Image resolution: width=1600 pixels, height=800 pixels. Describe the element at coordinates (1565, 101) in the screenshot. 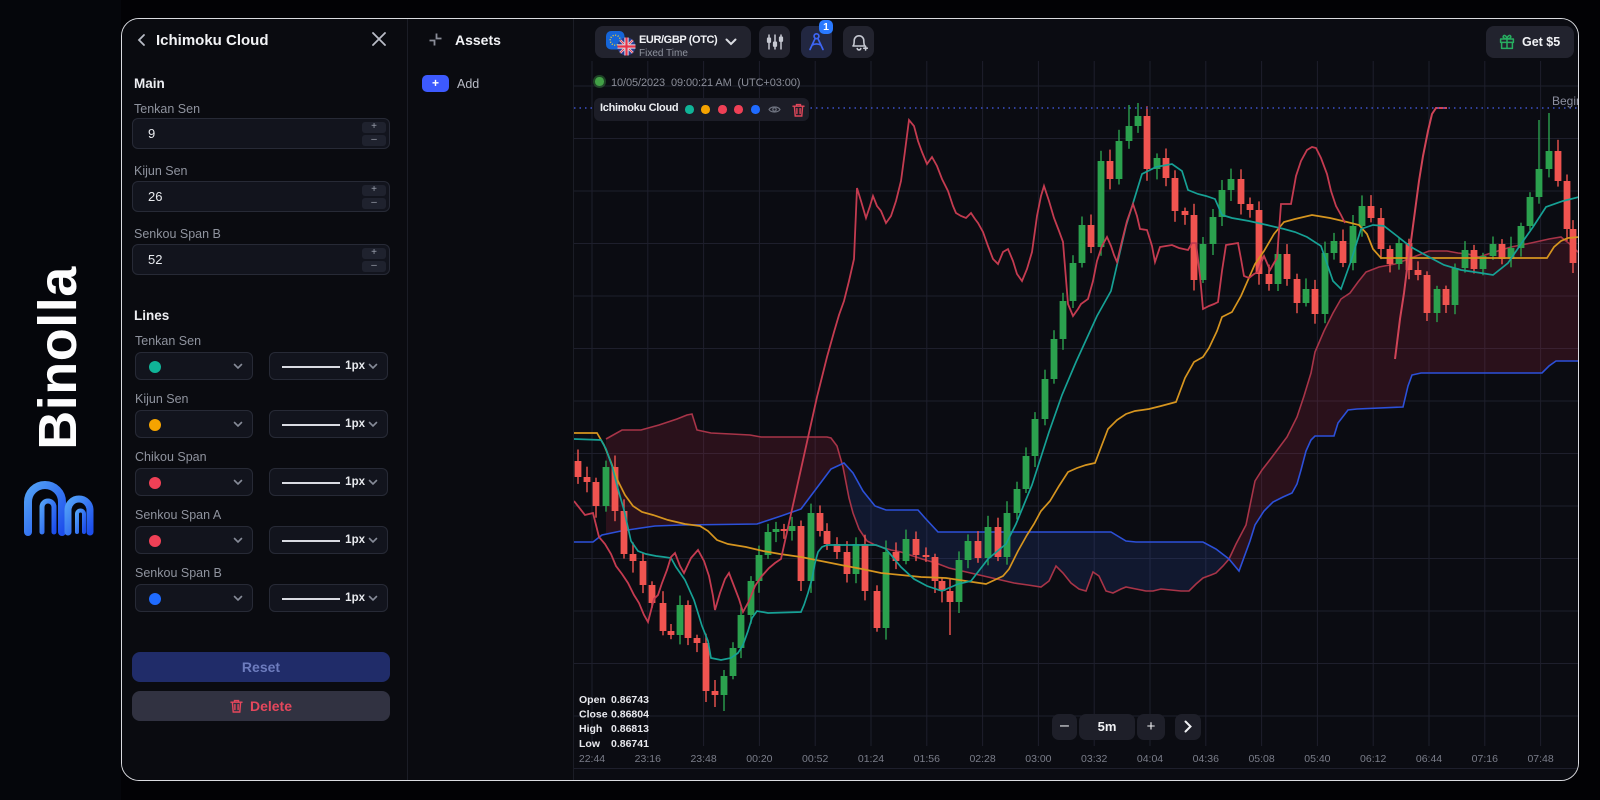

I see `svg-text: Begin` at that location.